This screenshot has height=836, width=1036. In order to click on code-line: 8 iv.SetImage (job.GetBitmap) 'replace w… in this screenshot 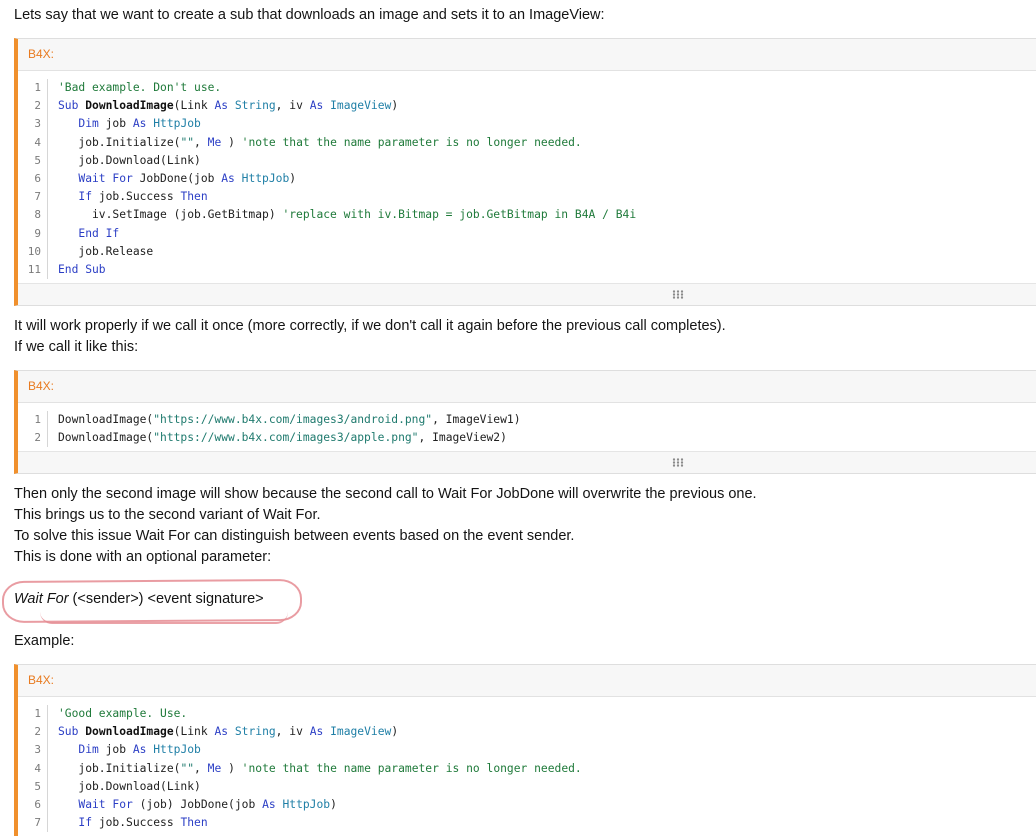, I will do `click(527, 215)`.